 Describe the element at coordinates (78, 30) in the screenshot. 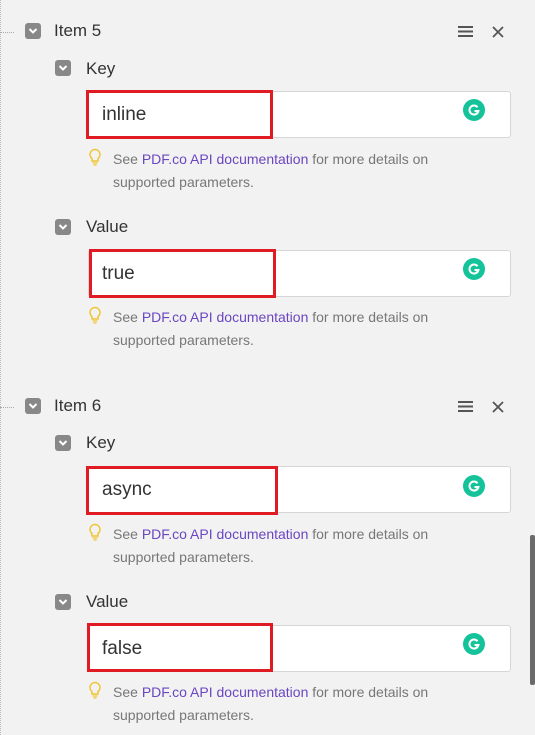

I see `item-title: Item 5` at that location.